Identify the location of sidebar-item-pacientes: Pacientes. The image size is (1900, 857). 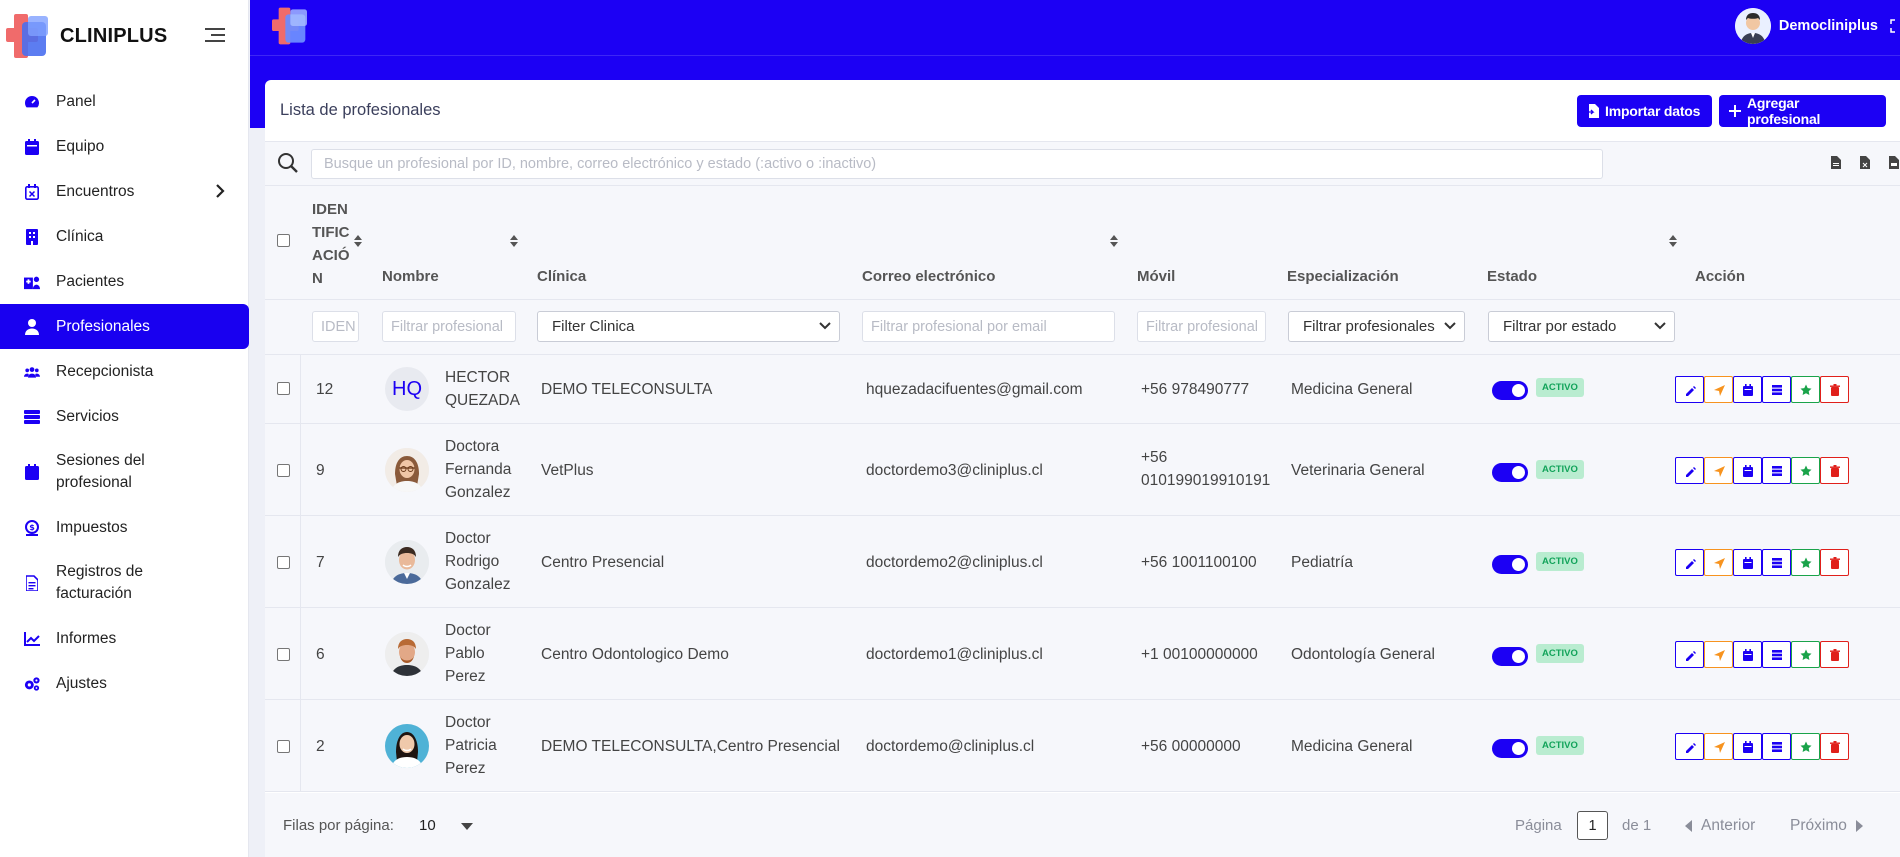
(124, 281).